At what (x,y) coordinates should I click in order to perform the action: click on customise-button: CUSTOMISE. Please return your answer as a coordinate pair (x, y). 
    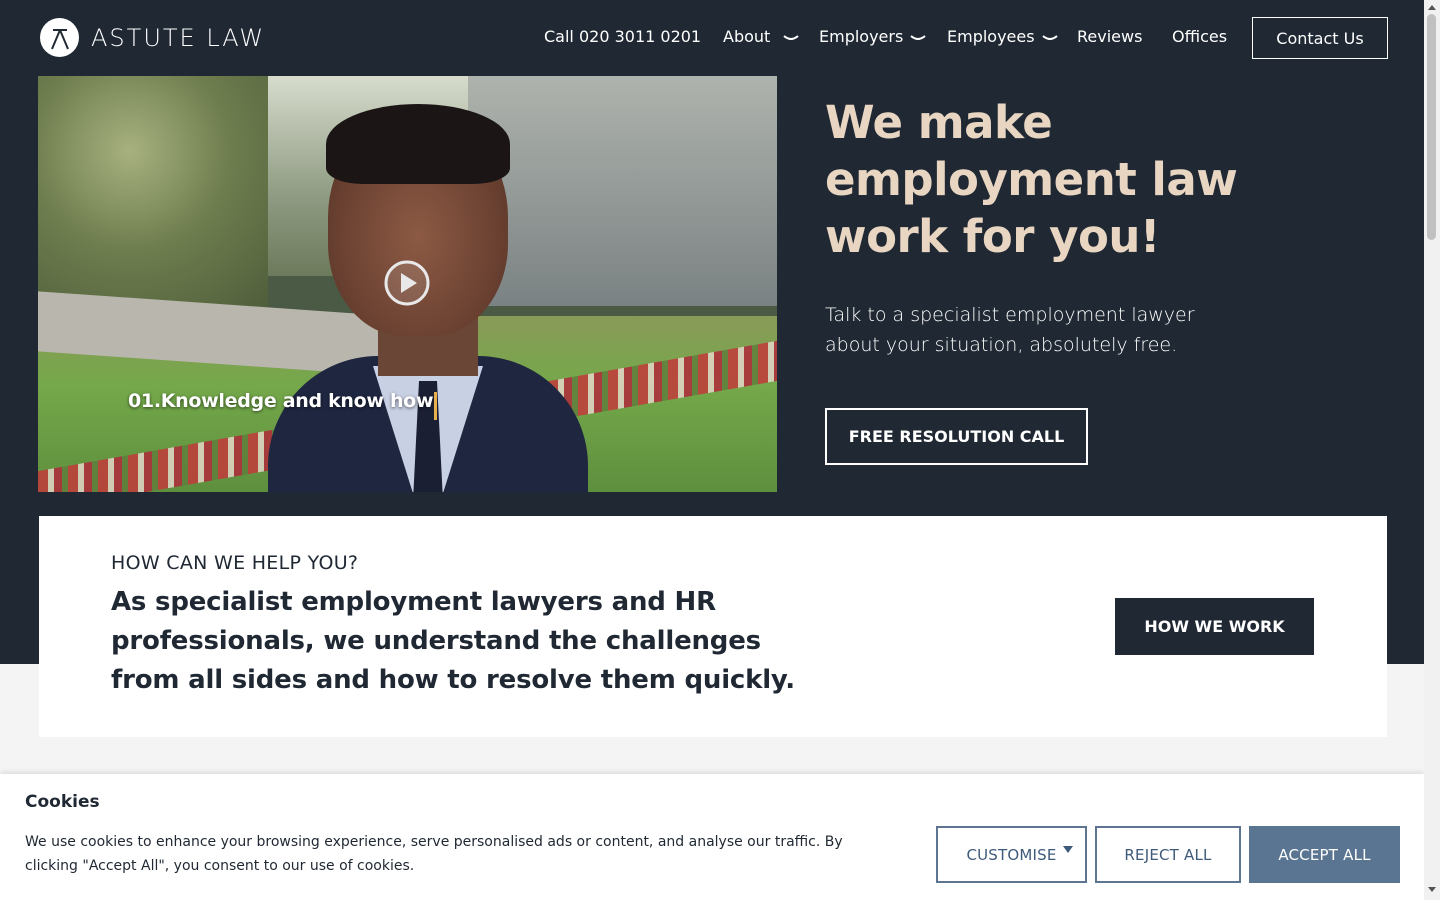
    Looking at the image, I should click on (1011, 854).